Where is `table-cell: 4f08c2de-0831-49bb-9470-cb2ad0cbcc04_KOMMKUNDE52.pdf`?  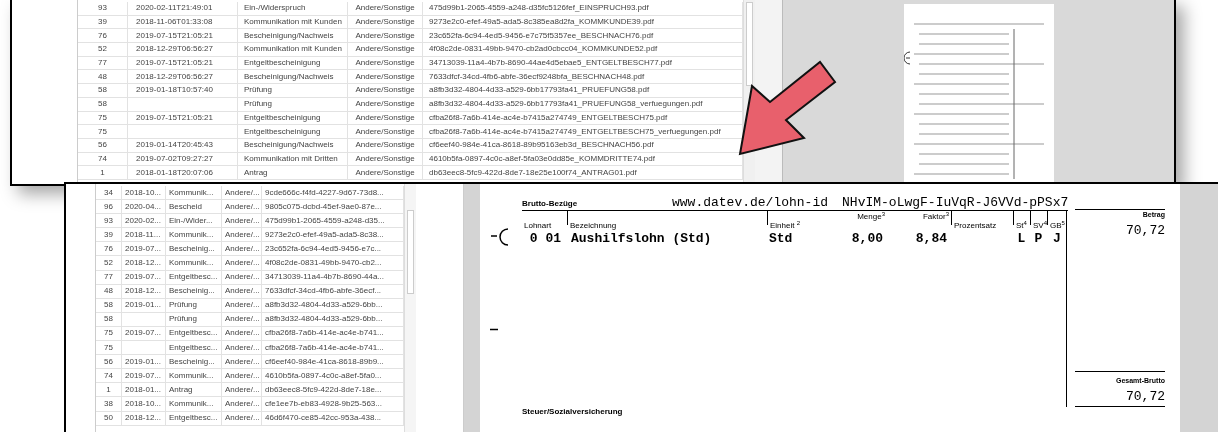 table-cell: 4f08c2de-0831-49bb-9470-cb2ad0cbcc04_KOMMKUNDE52.pdf is located at coordinates (543, 49).